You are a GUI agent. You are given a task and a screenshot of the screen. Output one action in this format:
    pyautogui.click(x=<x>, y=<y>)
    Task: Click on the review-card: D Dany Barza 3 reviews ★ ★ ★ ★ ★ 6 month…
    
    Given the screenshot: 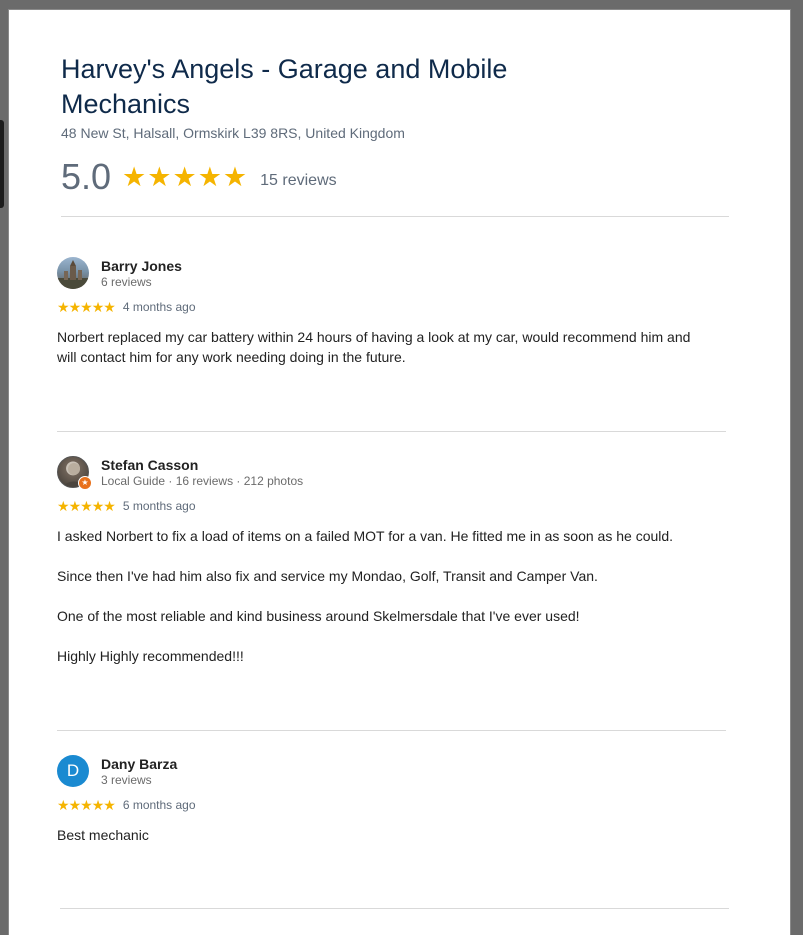 What is the action you would take?
    pyautogui.click(x=382, y=815)
    